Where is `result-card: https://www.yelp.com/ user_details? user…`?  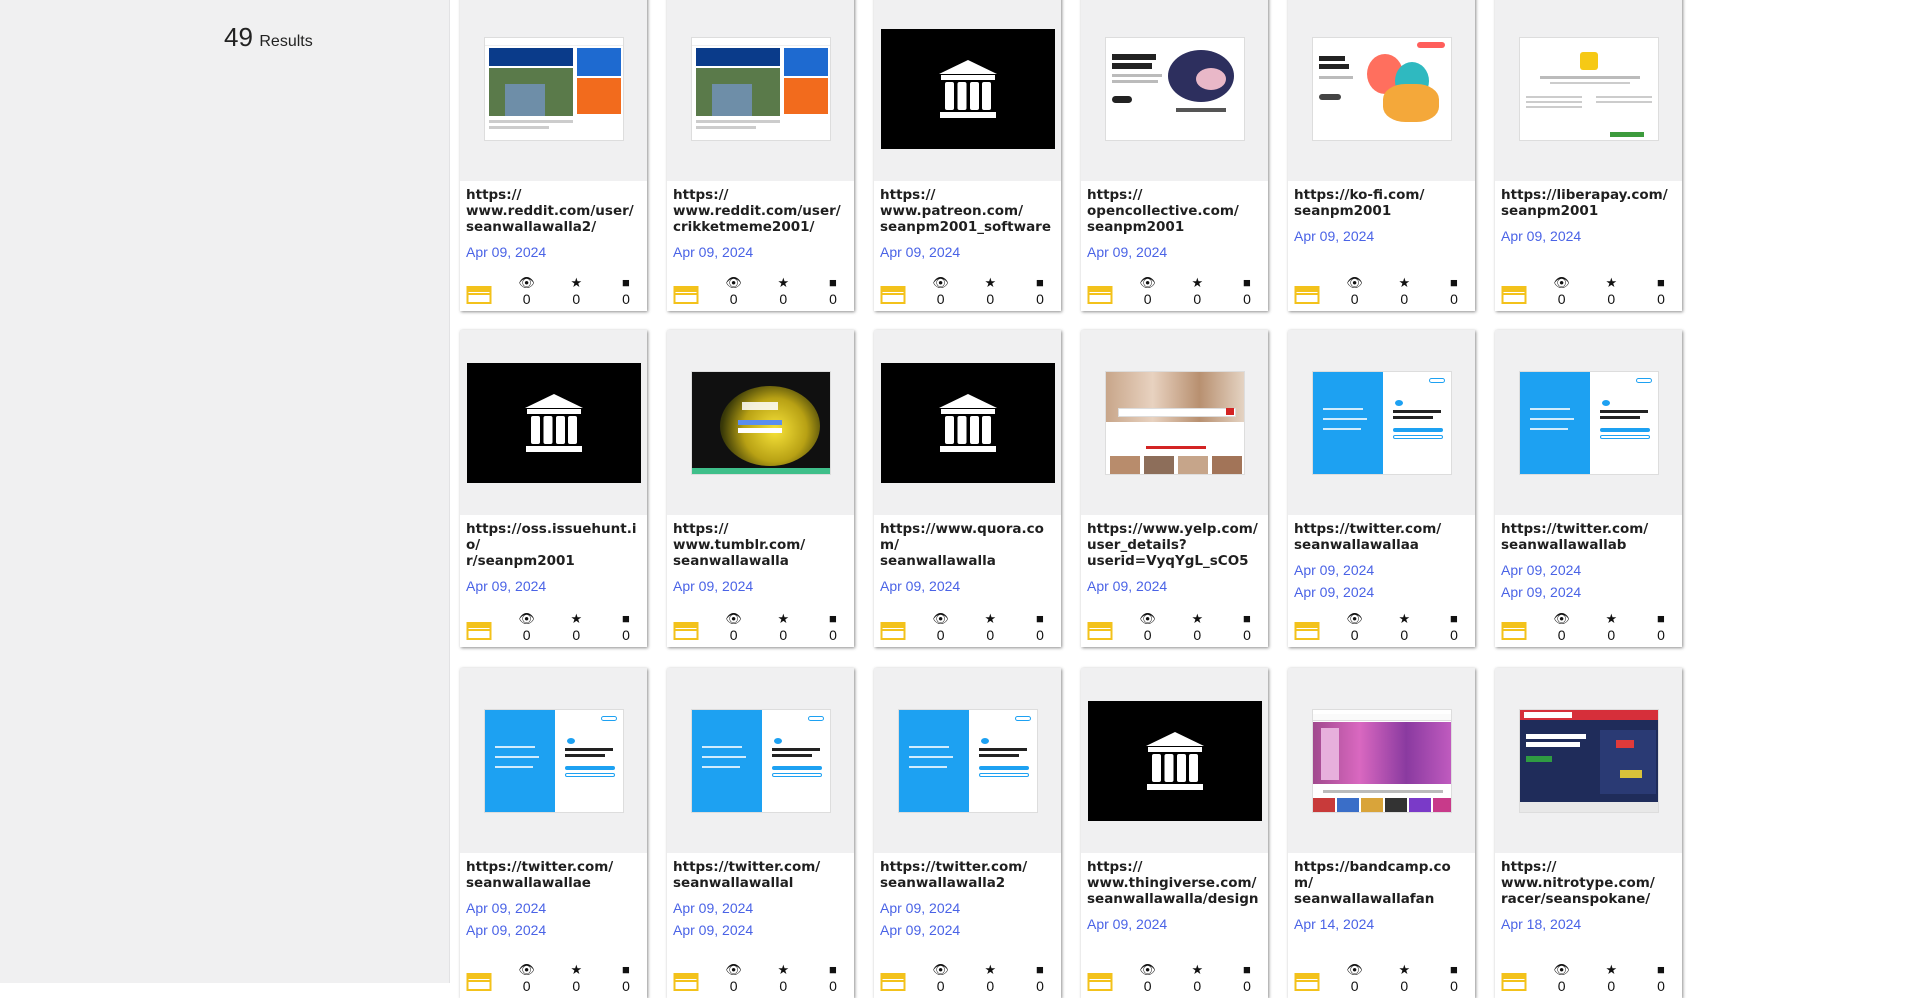
result-card: https://www.yelp.com/ user_details? user… is located at coordinates (1174, 488).